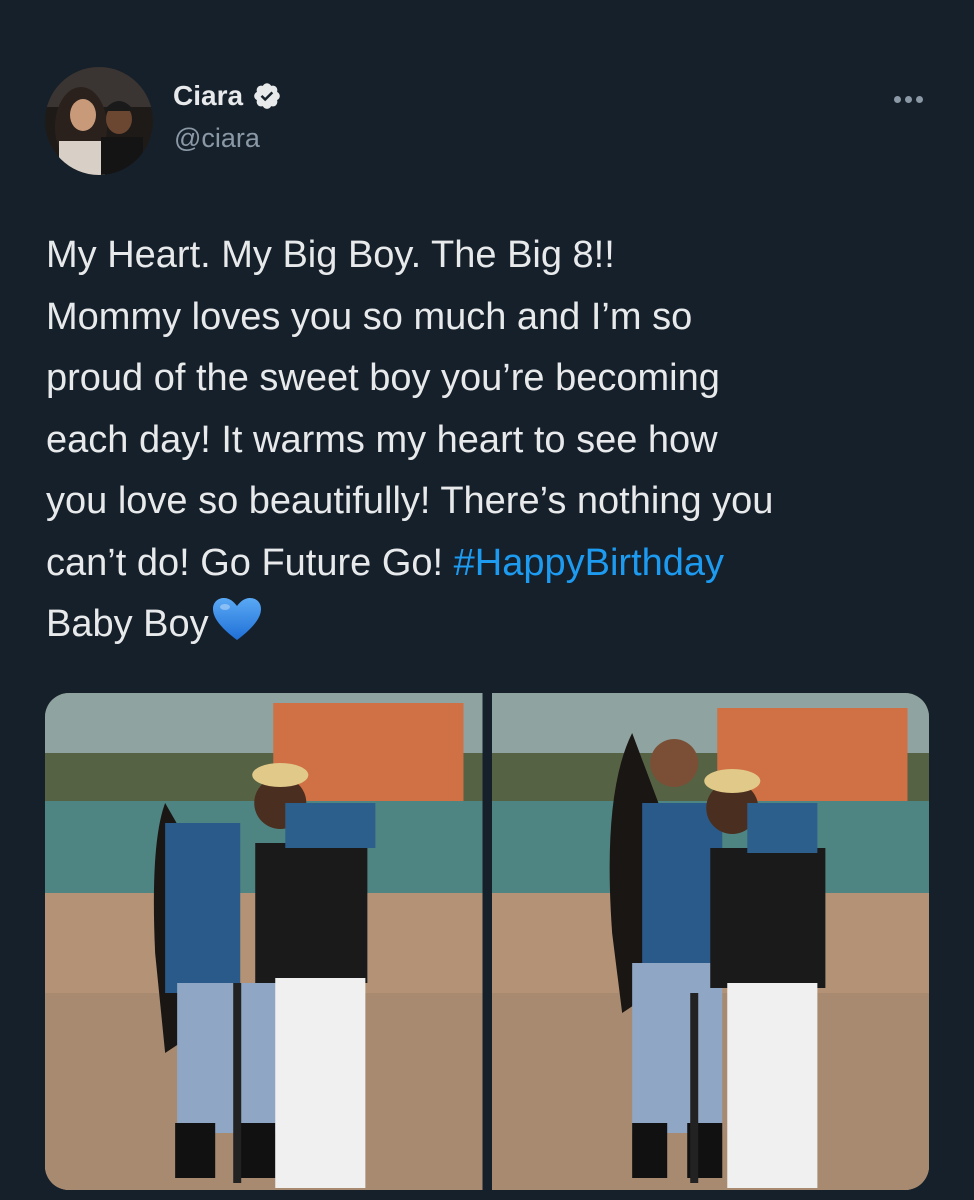  What do you see at coordinates (589, 563) in the screenshot?
I see `hashtag-link: #HappyBirthday` at bounding box center [589, 563].